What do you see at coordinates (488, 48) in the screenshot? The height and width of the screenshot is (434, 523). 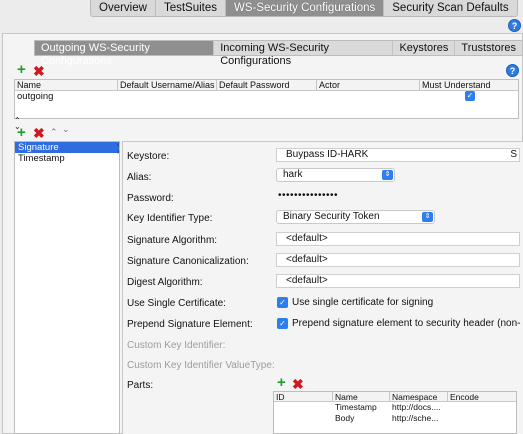 I see `tab-truststores: Truststores` at bounding box center [488, 48].